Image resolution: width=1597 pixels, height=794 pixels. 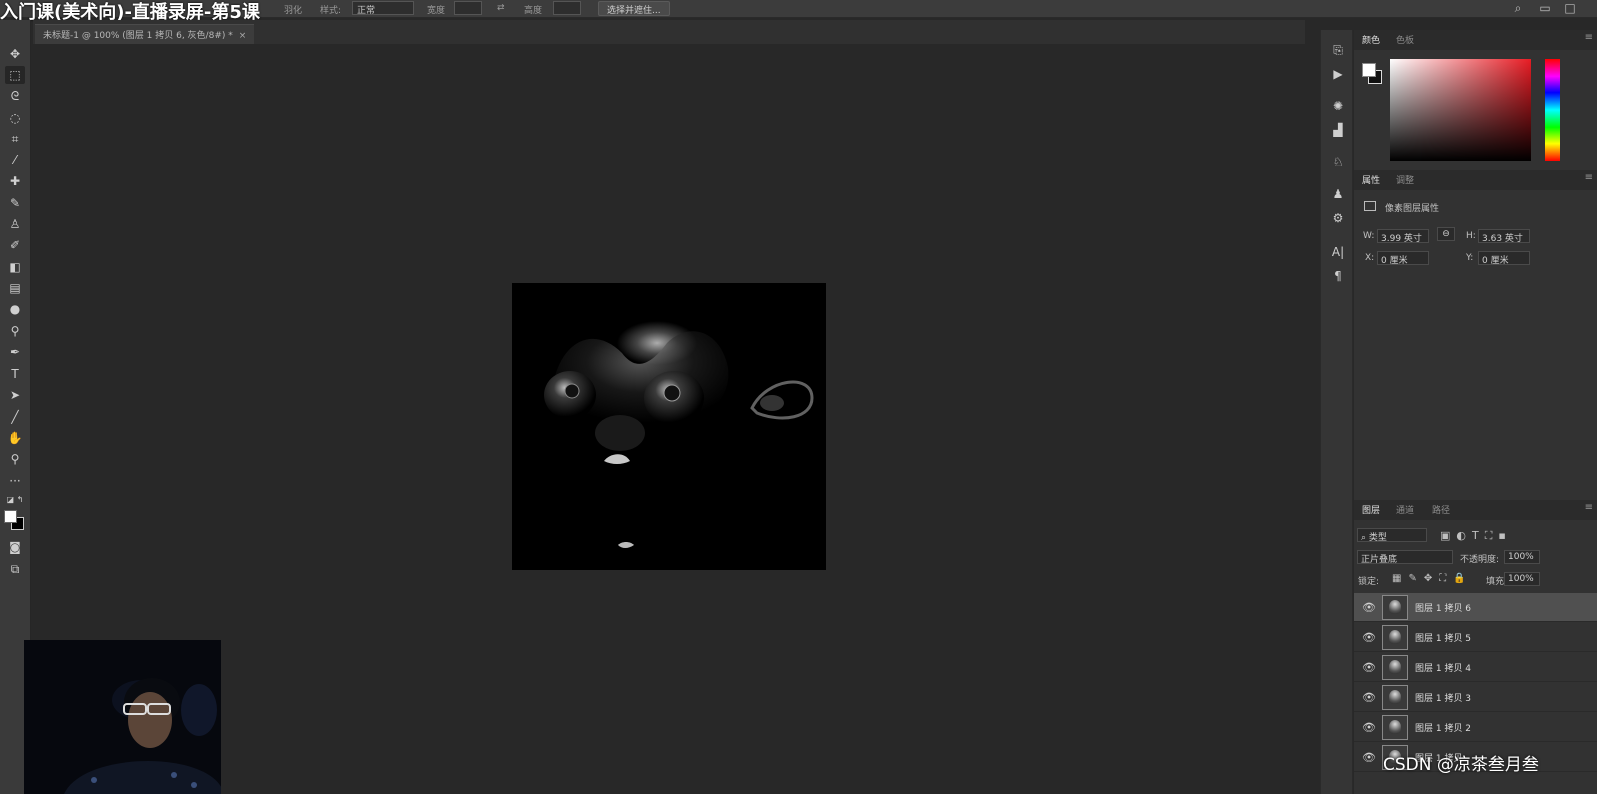 What do you see at coordinates (1475, 637) in the screenshot?
I see `layer-row: 👁 图层 1 拷贝 5` at bounding box center [1475, 637].